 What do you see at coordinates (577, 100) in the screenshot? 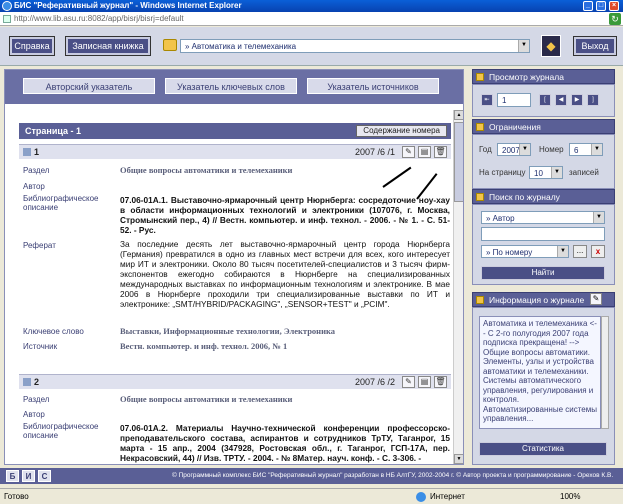
I see `next-page-icon: ▶` at bounding box center [577, 100].